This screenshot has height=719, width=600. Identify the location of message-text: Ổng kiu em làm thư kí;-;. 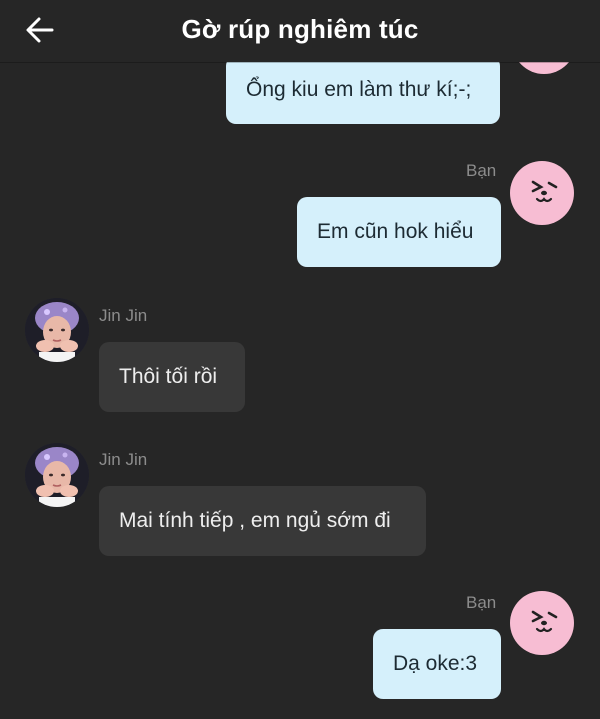
(359, 90).